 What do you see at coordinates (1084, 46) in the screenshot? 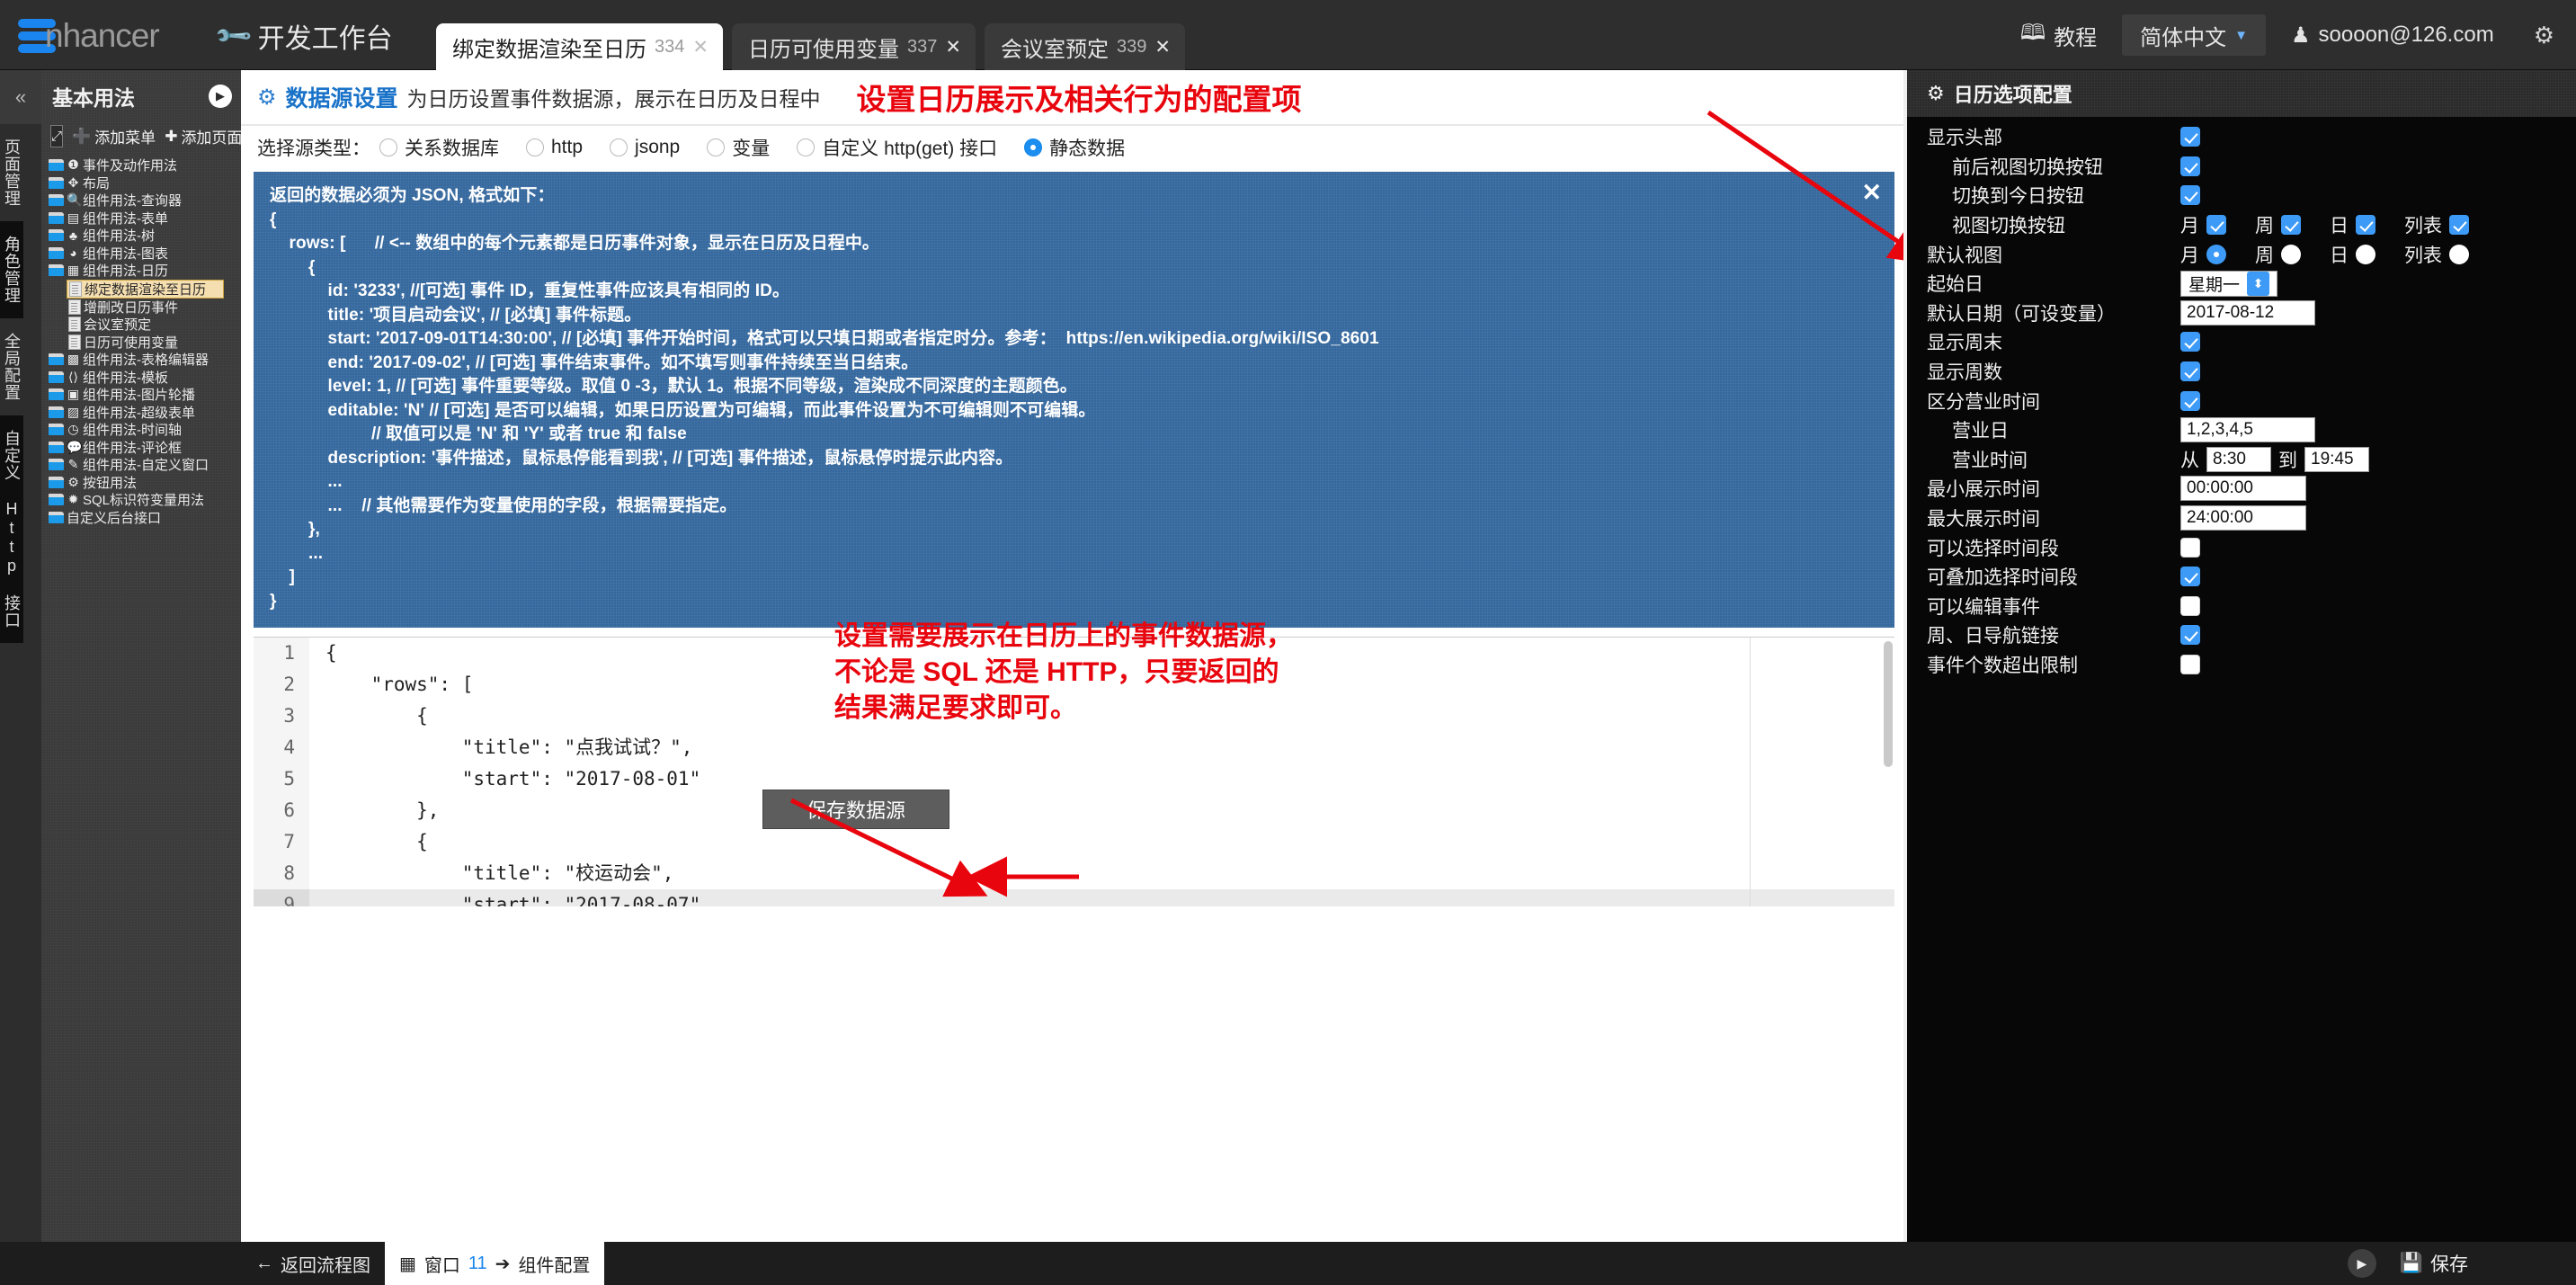
I see `tab-2: 会议室预定 339 ✕` at bounding box center [1084, 46].